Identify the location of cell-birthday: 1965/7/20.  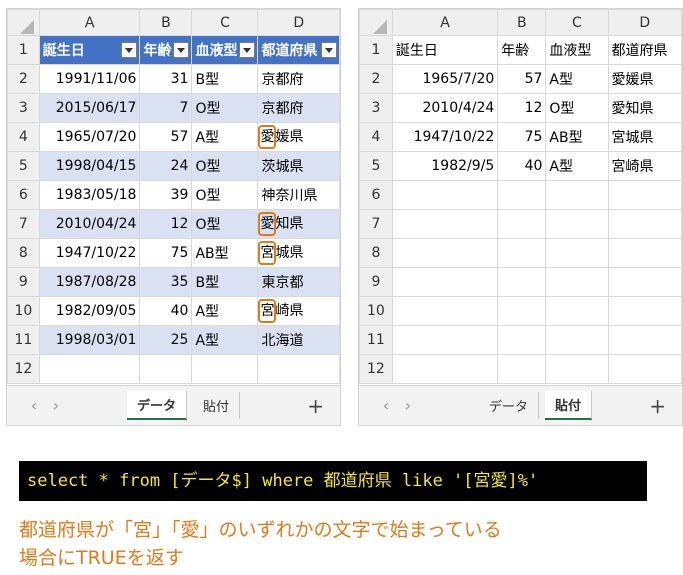
(445, 79).